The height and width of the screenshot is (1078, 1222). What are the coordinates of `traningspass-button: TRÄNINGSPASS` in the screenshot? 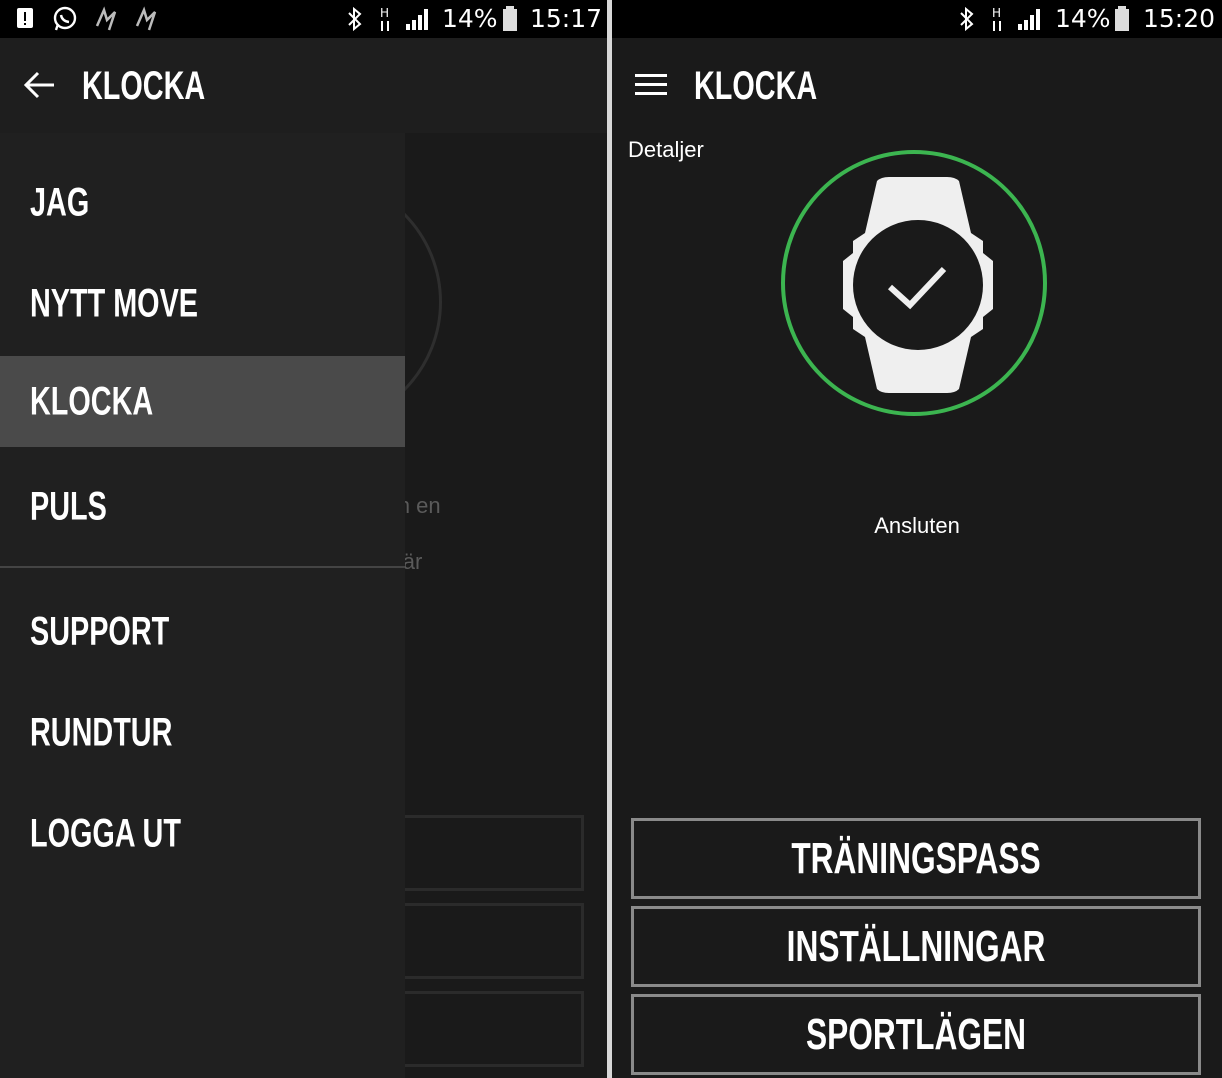 It's located at (916, 858).